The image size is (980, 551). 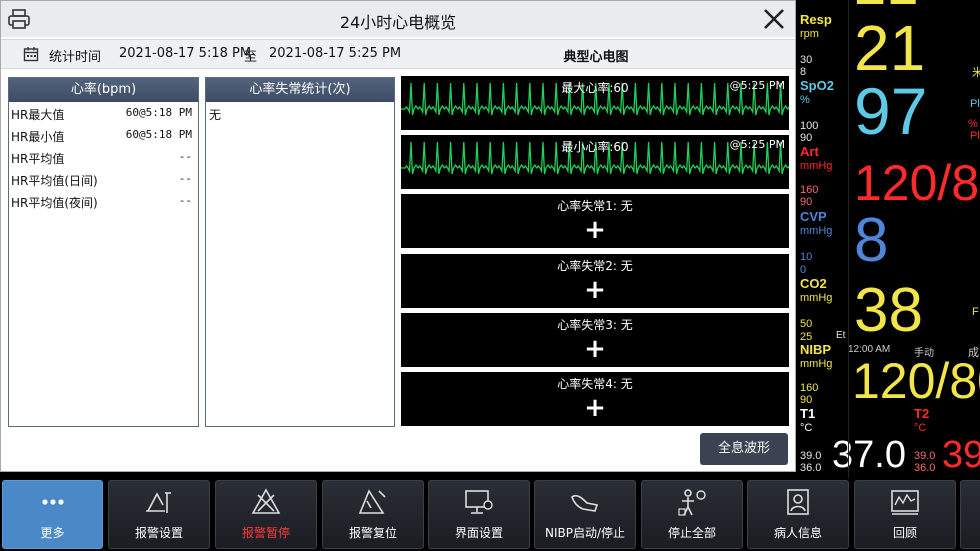 What do you see at coordinates (300, 90) in the screenshot?
I see `arrhythmia-stats-title: 心率失常统计(次)` at bounding box center [300, 90].